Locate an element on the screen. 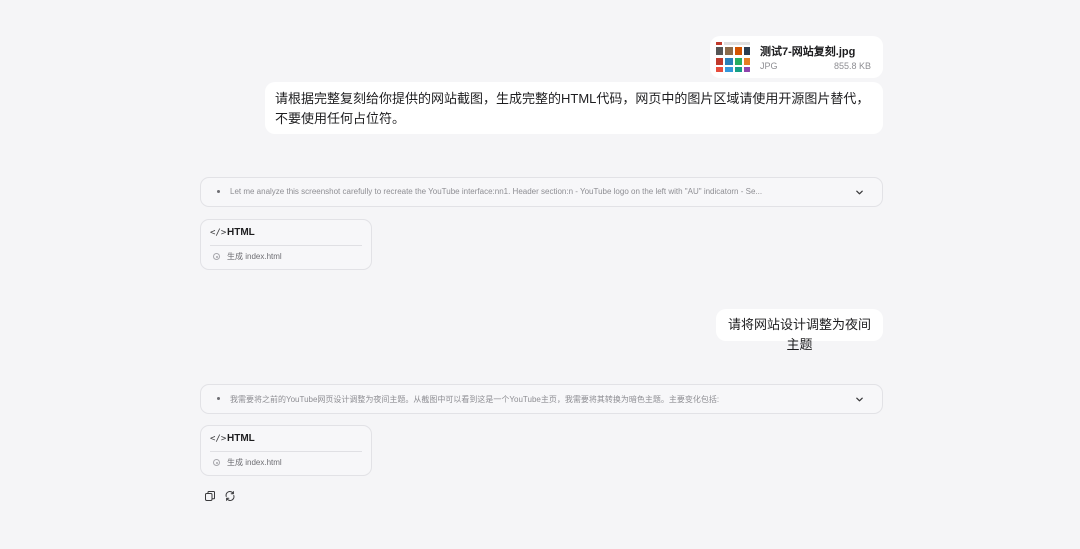 This screenshot has width=1080, height=549. refresh-icon is located at coordinates (230, 496).